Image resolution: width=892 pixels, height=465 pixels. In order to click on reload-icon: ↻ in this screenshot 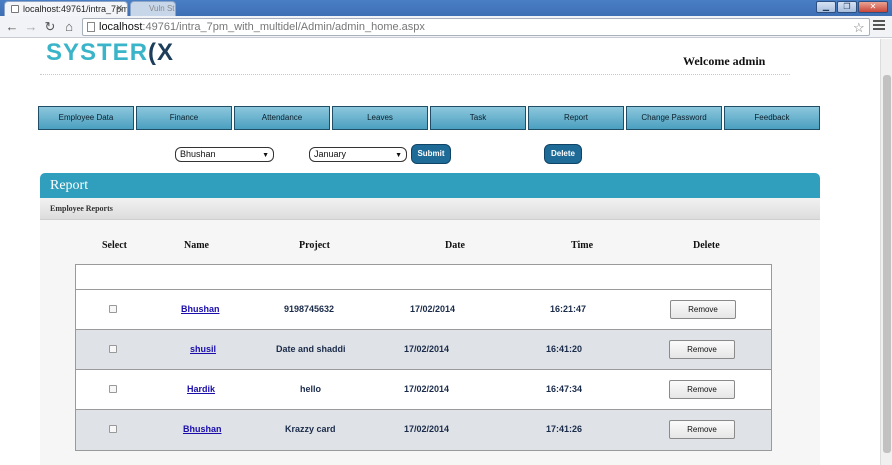, I will do `click(50, 27)`.